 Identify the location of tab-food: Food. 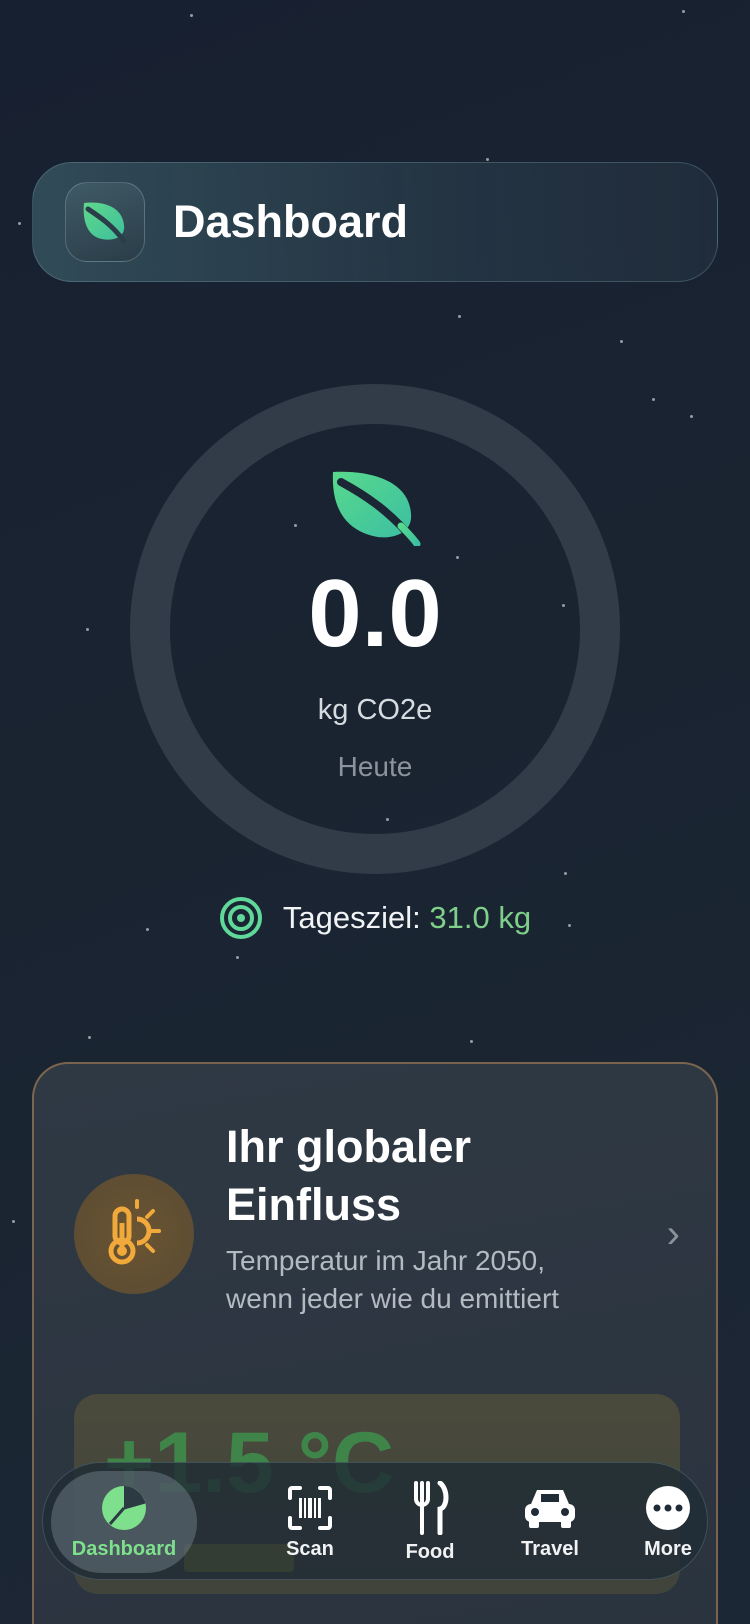
(430, 1522).